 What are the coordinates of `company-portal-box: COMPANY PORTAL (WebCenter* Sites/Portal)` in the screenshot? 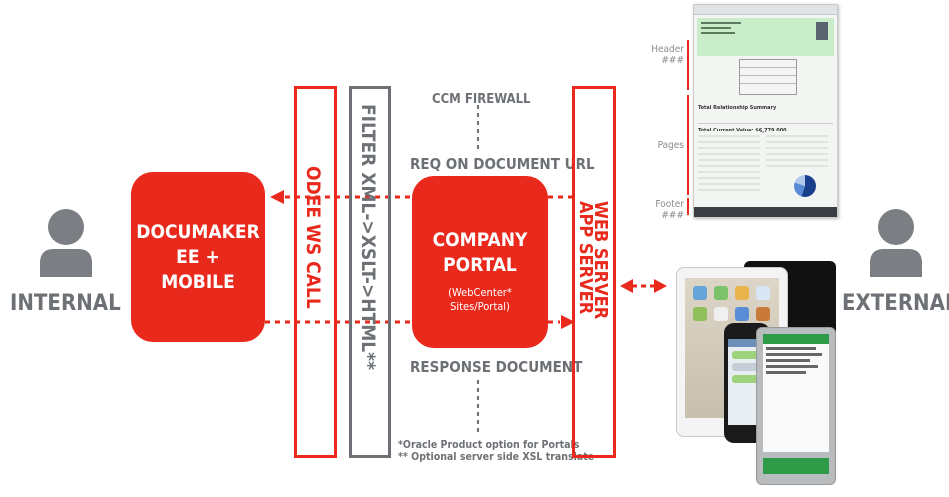 It's located at (480, 262).